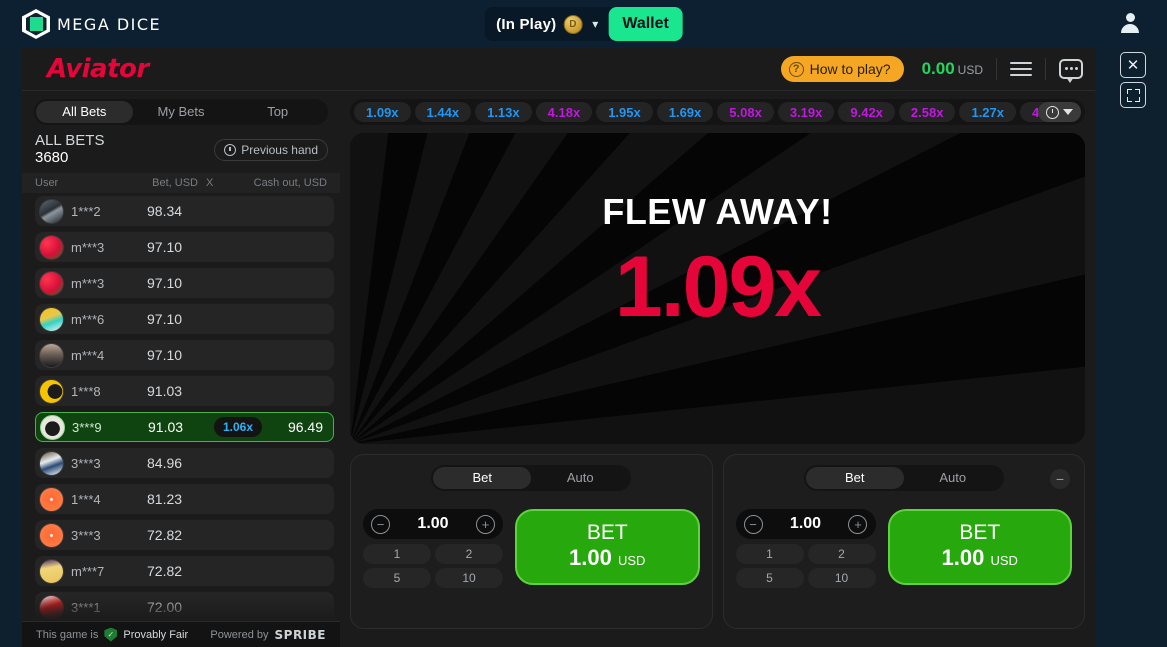 Image resolution: width=1167 pixels, height=647 pixels. I want to click on history-multiplier-chip: 1.69x, so click(685, 112).